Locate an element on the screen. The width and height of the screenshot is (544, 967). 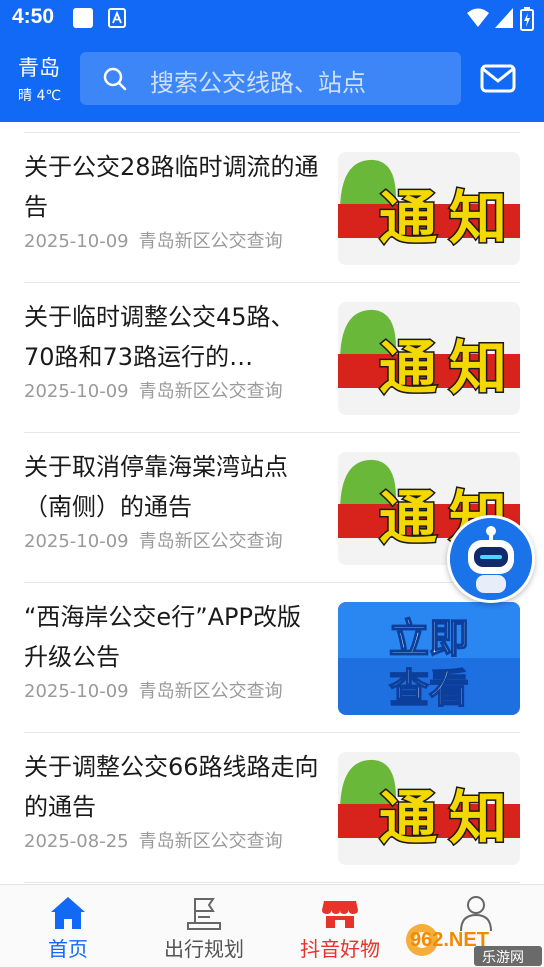
weather-label: 晴 4℃ is located at coordinates (40, 96).